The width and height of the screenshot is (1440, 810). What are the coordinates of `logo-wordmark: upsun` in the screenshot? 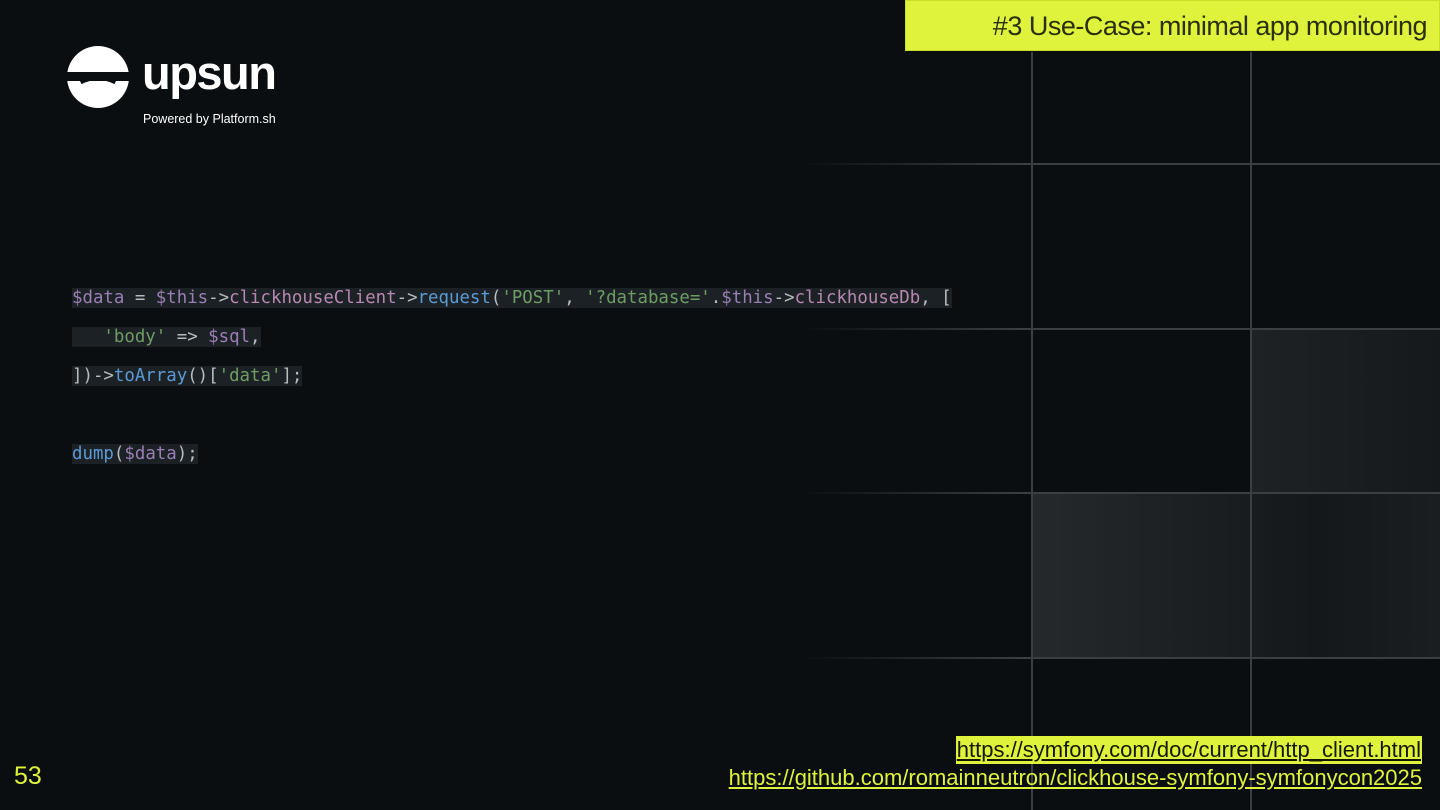 It's located at (209, 72).